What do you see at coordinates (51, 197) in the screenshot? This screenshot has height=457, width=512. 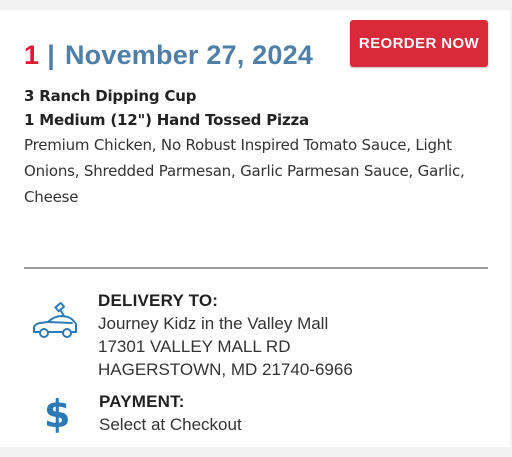 I see `order-item-description-line: Cheese` at bounding box center [51, 197].